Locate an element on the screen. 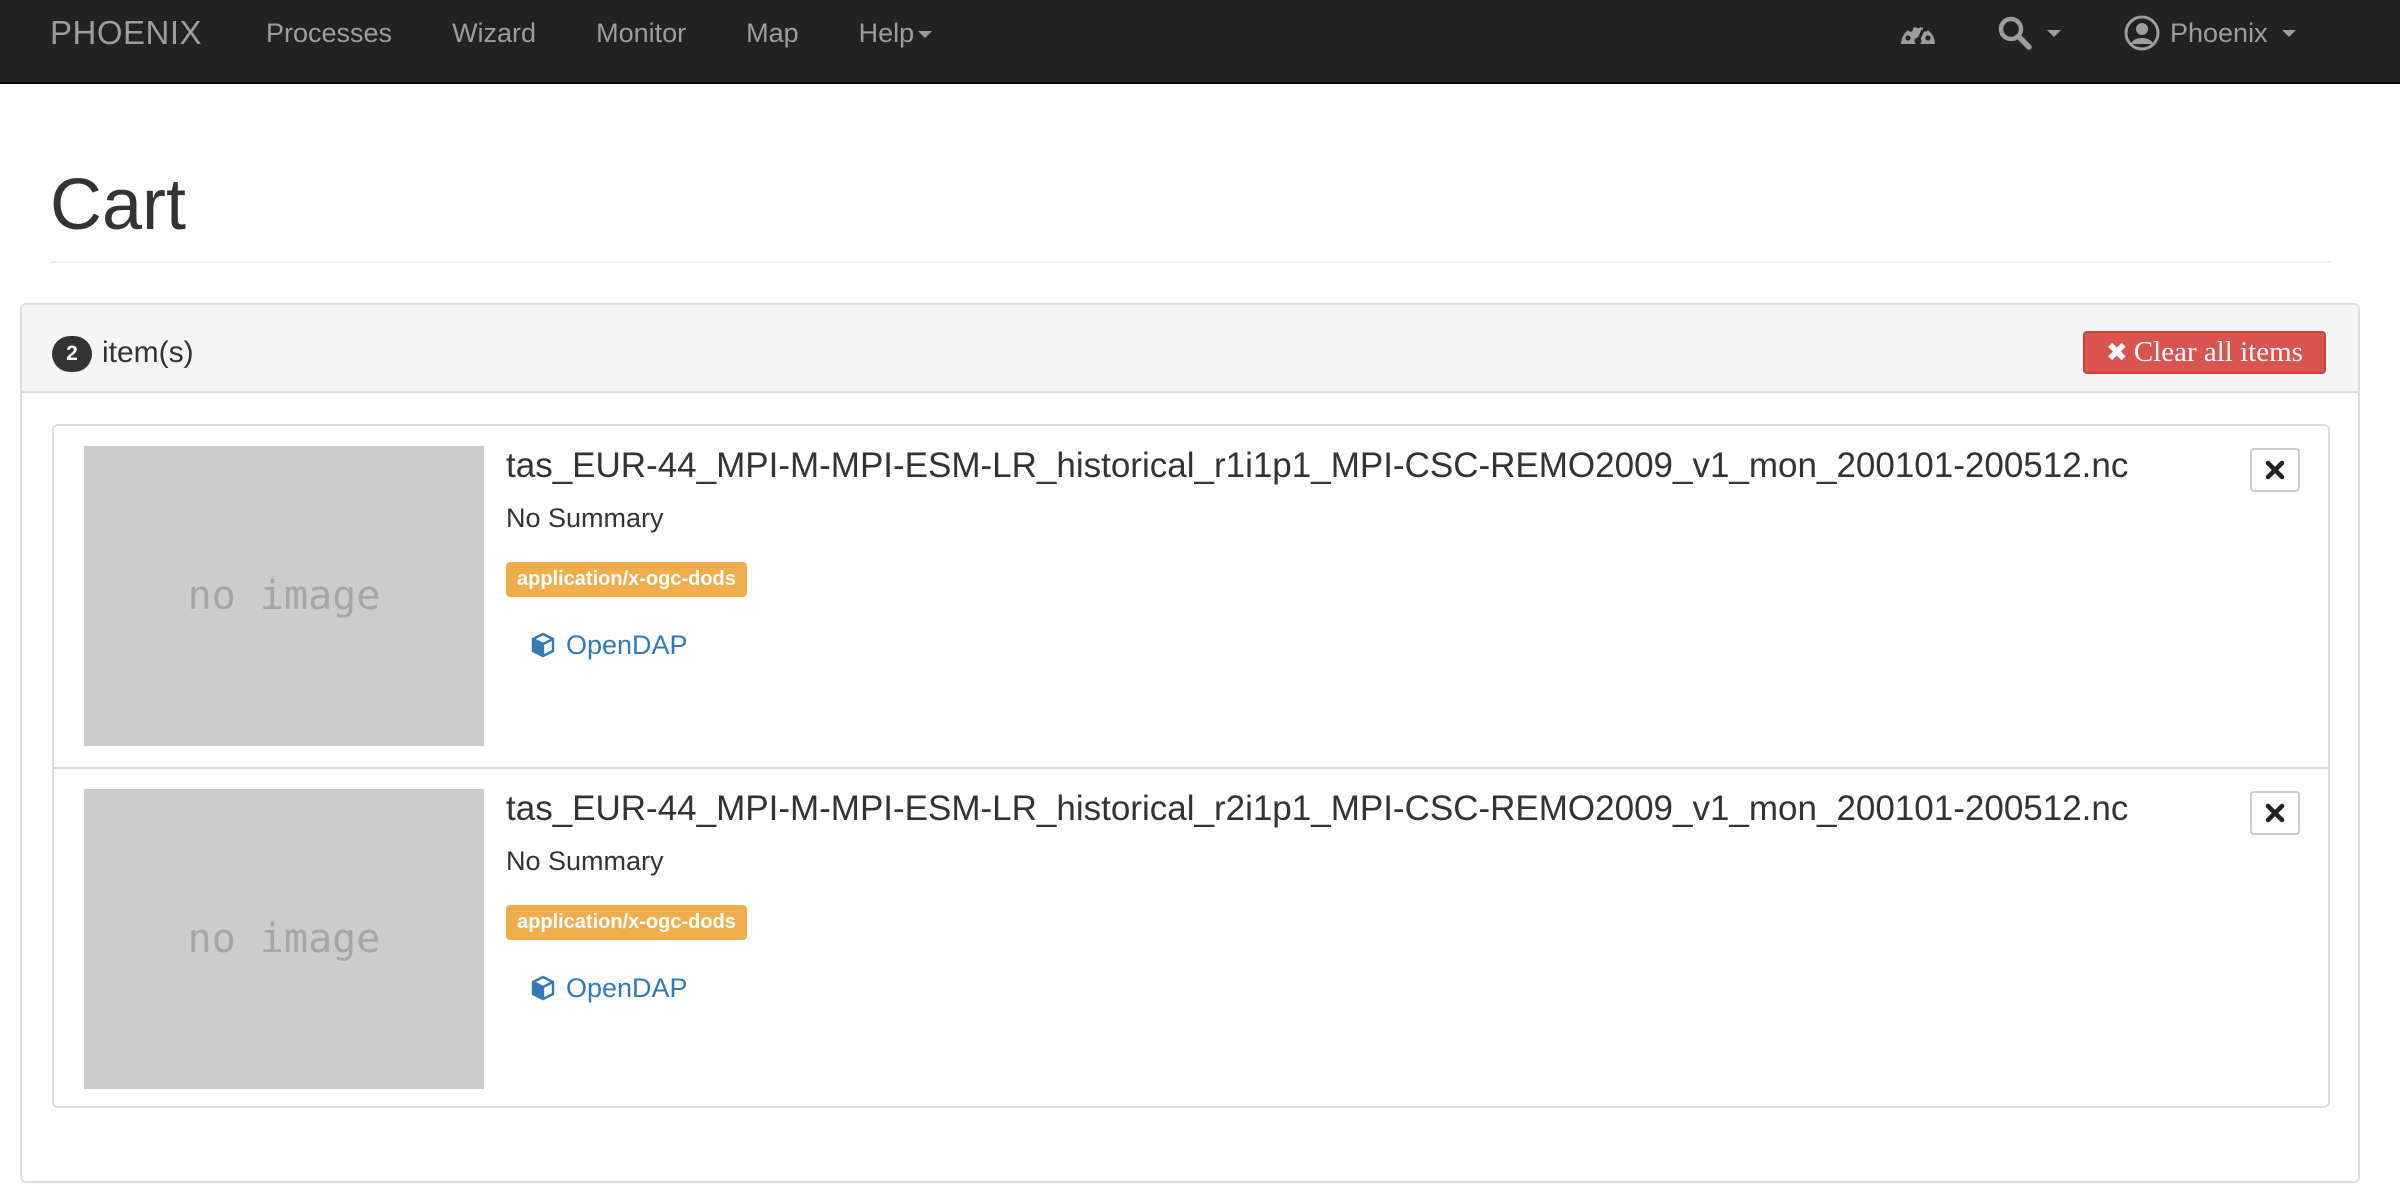 This screenshot has height=1200, width=2400. main-nav: Processes Wizard Monitor Map Help is located at coordinates (599, 33).